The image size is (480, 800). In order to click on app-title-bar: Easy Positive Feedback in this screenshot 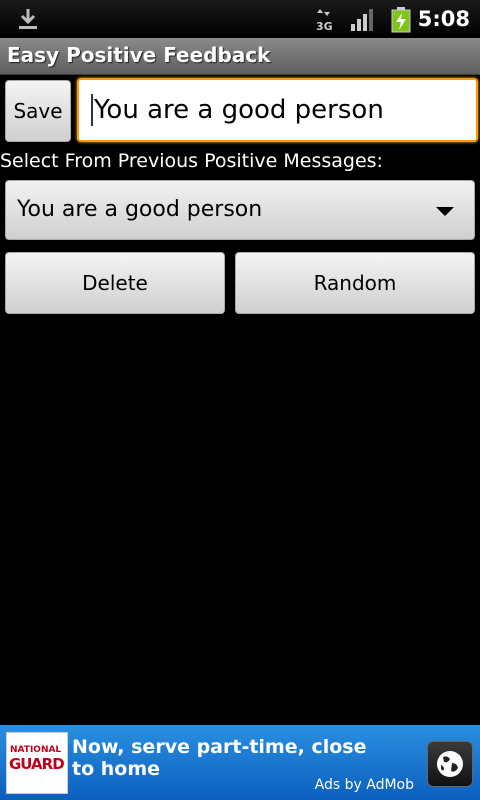, I will do `click(240, 56)`.